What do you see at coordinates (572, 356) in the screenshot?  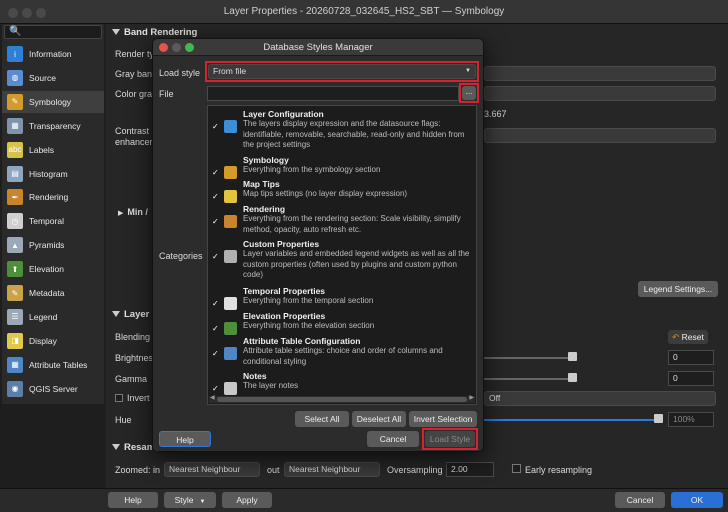 I see `brightness-slider-handle` at bounding box center [572, 356].